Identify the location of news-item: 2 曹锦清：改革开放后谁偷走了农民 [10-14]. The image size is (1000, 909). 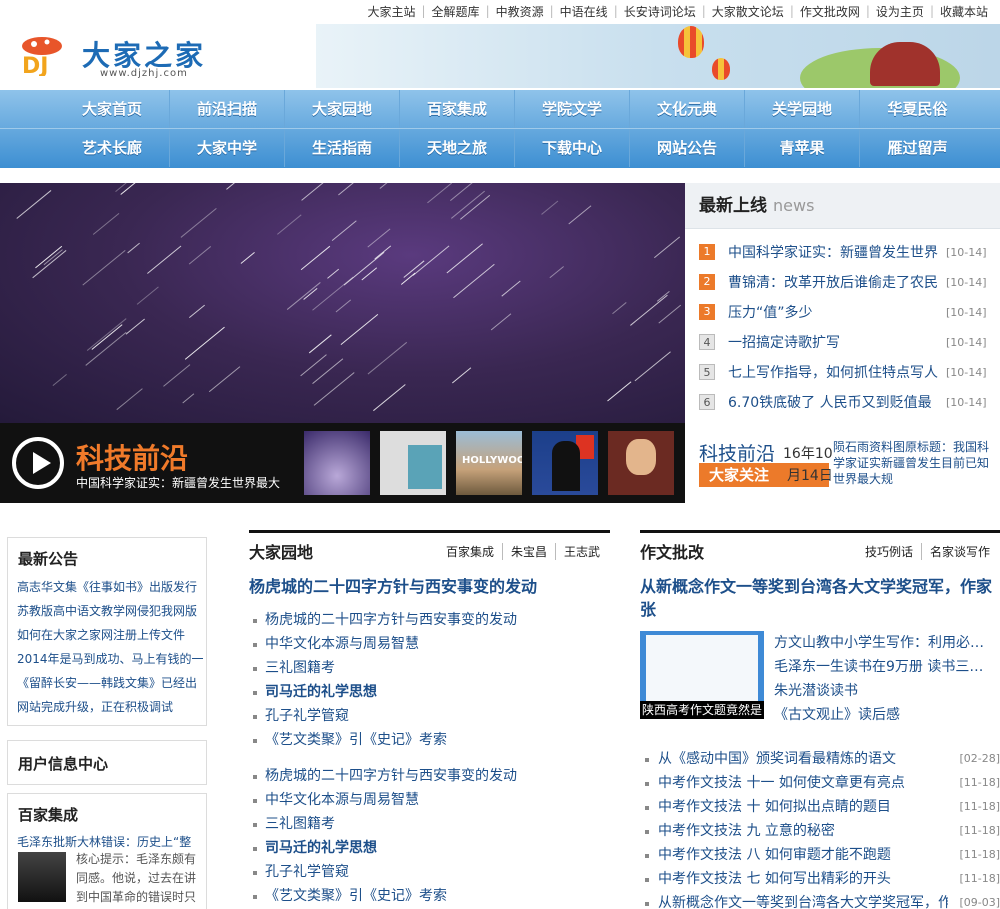
(849, 282).